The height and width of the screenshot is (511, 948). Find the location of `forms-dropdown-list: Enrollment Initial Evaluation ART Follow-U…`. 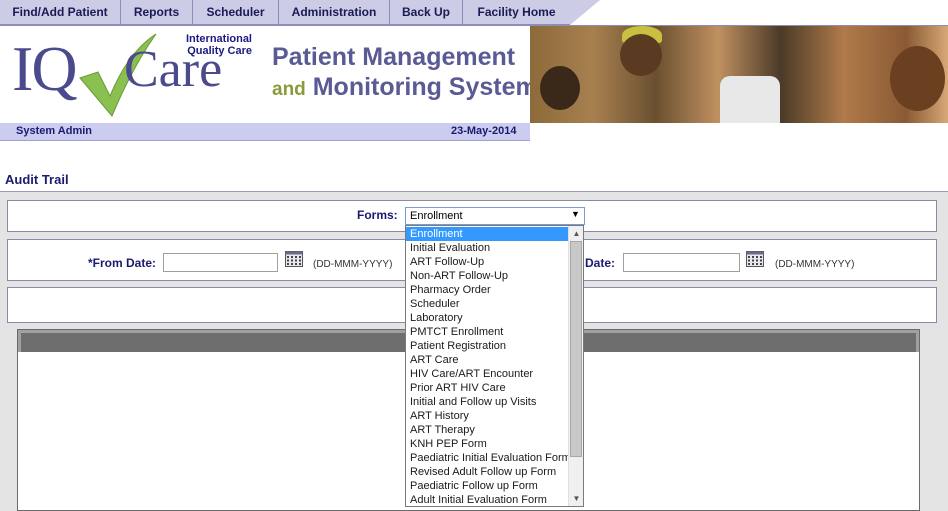

forms-dropdown-list: Enrollment Initial Evaluation ART Follow-U… is located at coordinates (494, 366).